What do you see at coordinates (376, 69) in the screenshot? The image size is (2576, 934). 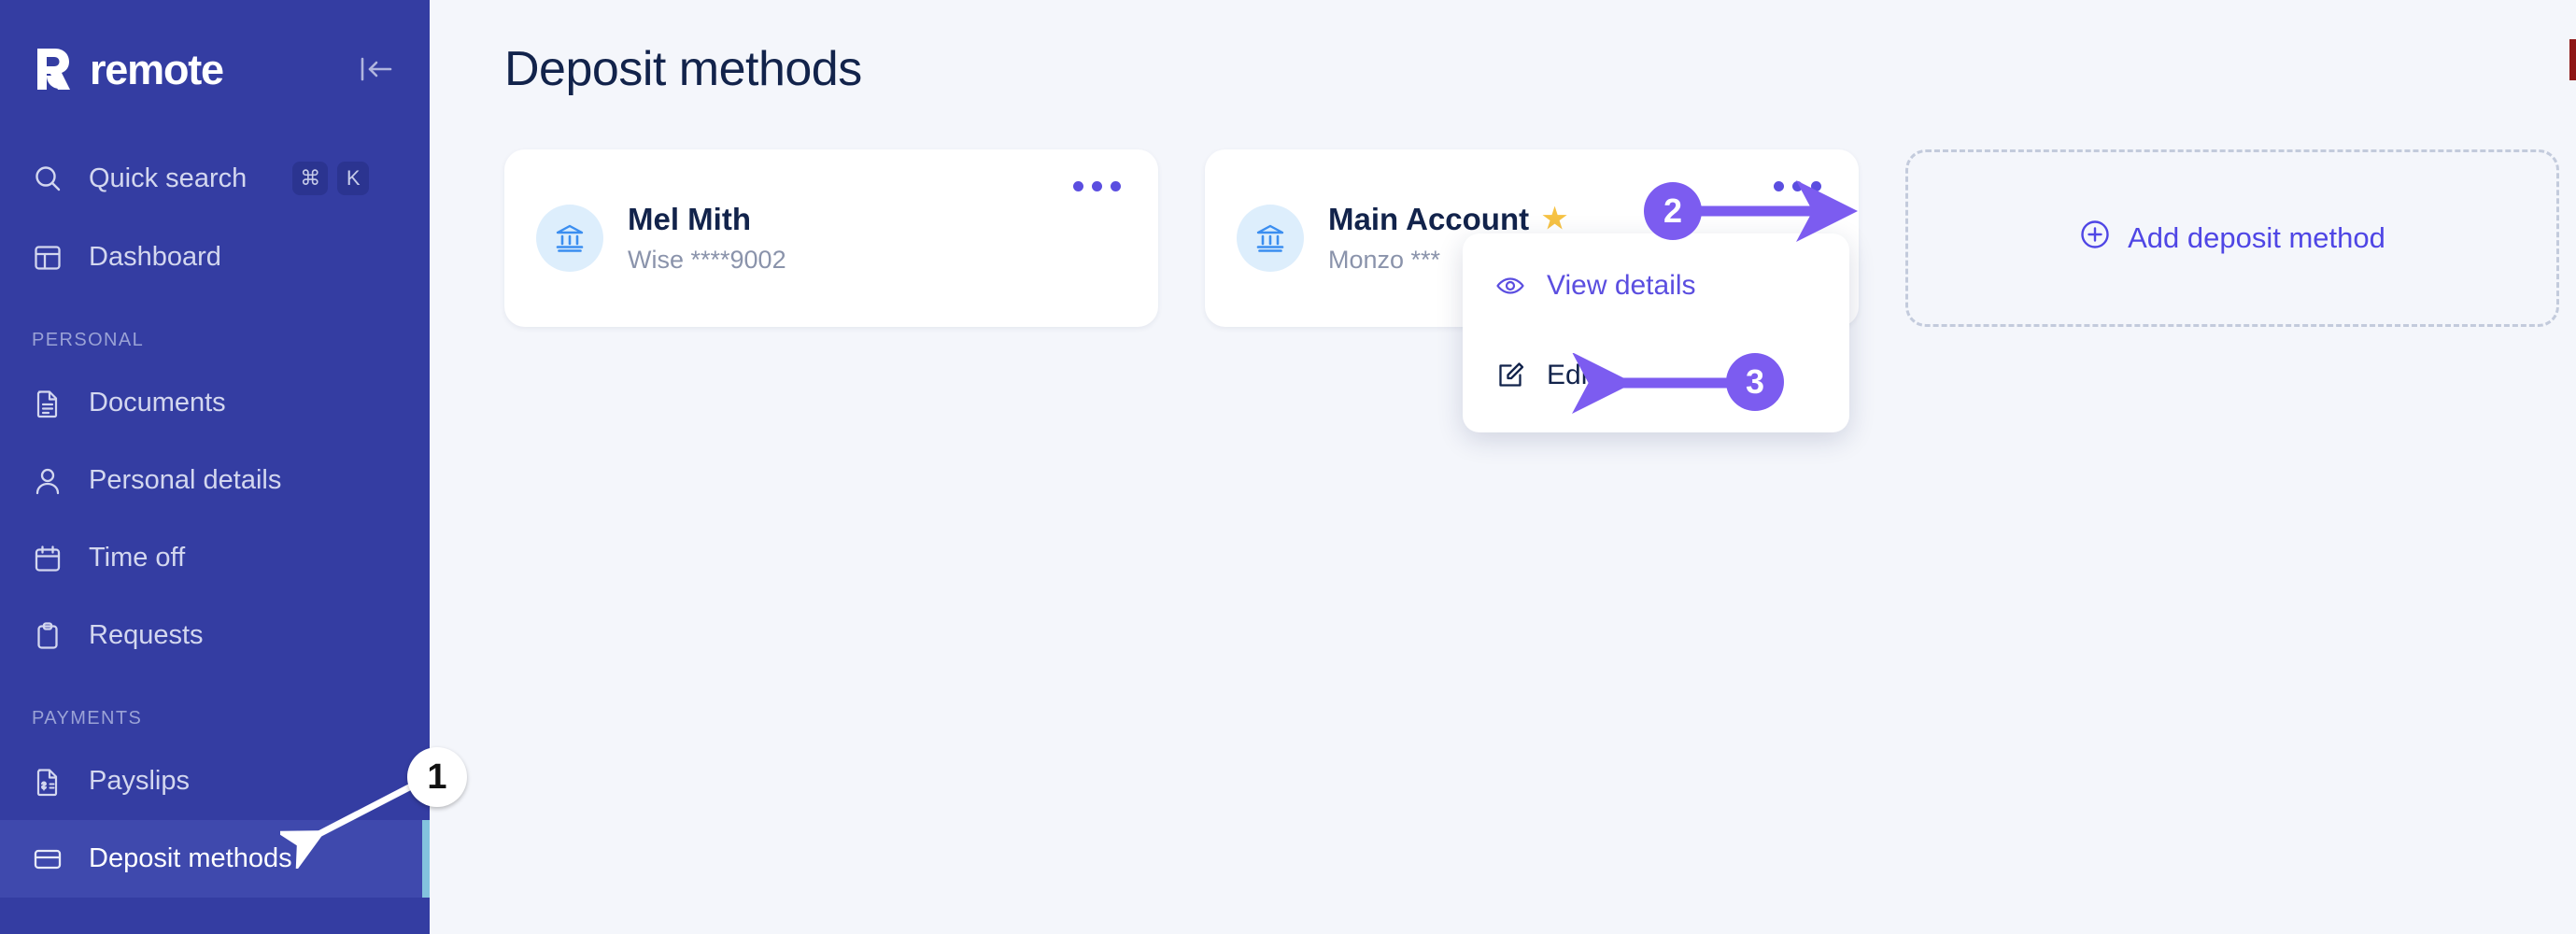 I see `collapse-panel-icon` at bounding box center [376, 69].